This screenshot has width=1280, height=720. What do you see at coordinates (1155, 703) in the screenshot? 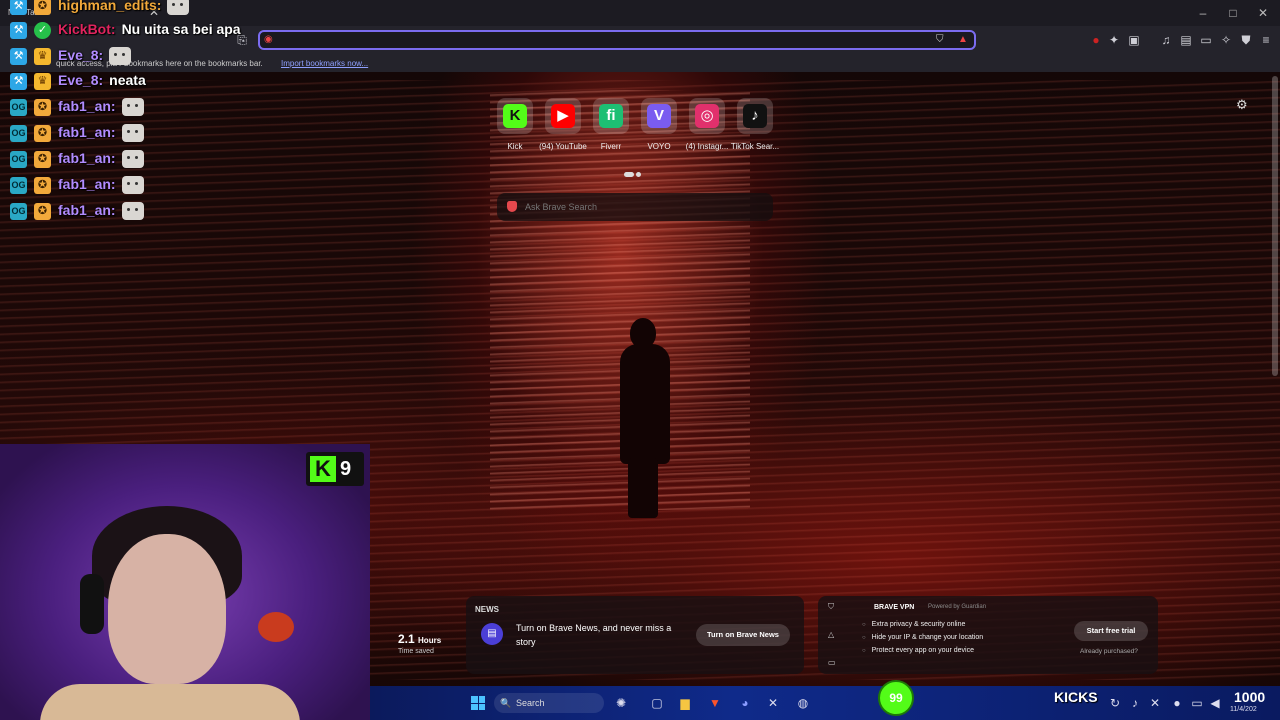
I see `notifications-off-icon: ✕` at bounding box center [1155, 703].